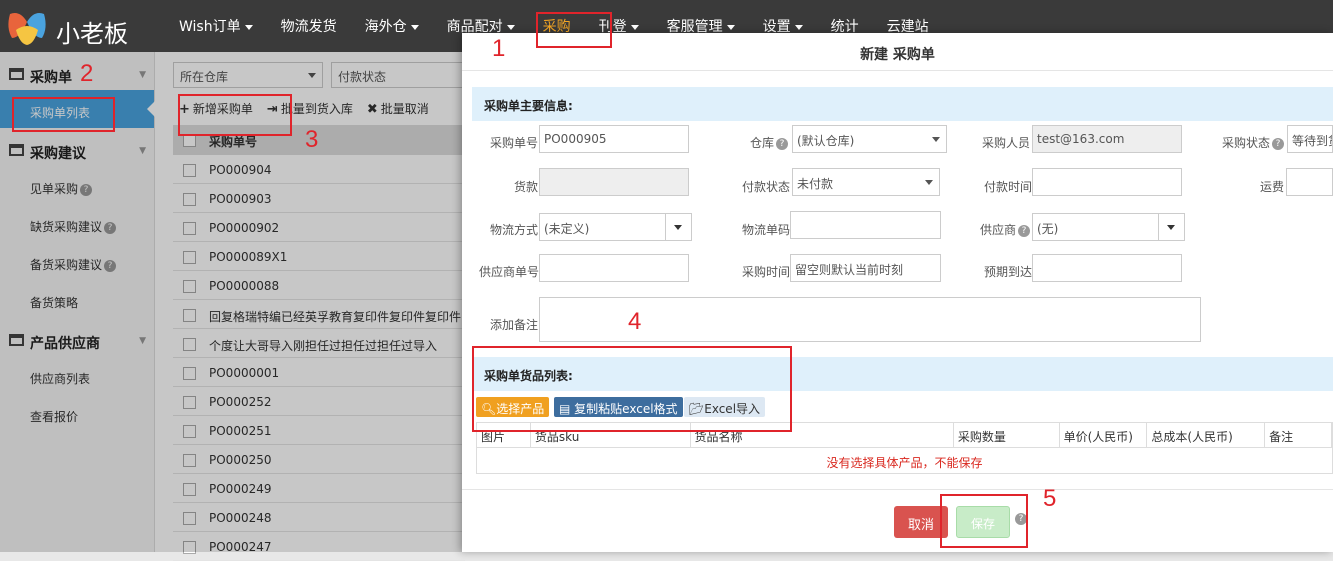 The image size is (1333, 561). Describe the element at coordinates (826, 141) in the screenshot. I see `warehouse-select-value: (默认仓库)` at that location.